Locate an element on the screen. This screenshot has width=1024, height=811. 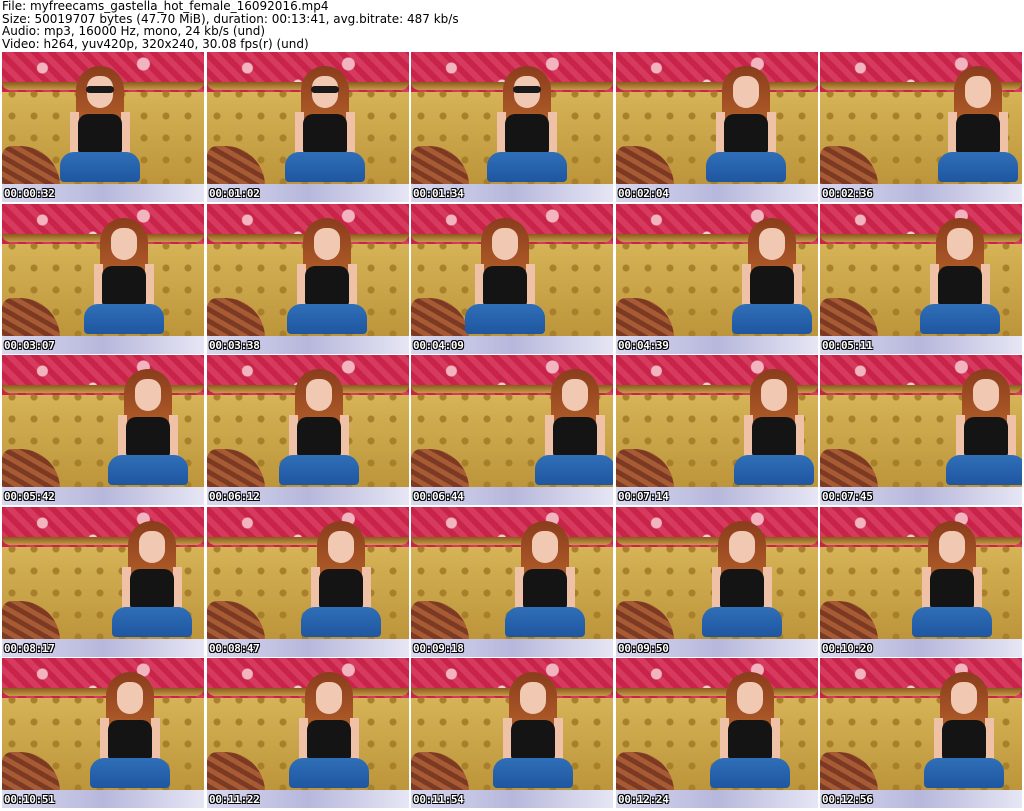
timestamp-label: 00:03:07 is located at coordinates (29, 345).